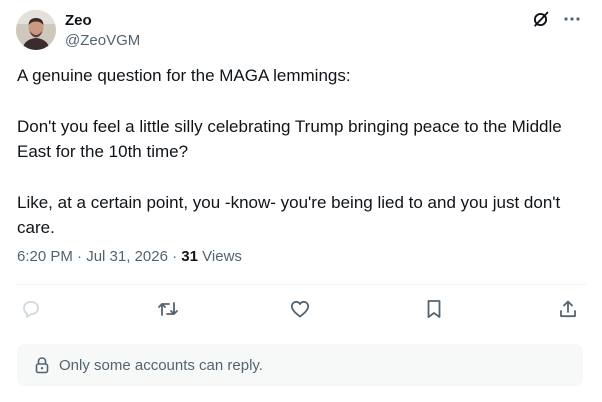  What do you see at coordinates (572, 19) in the screenshot?
I see `more-icon` at bounding box center [572, 19].